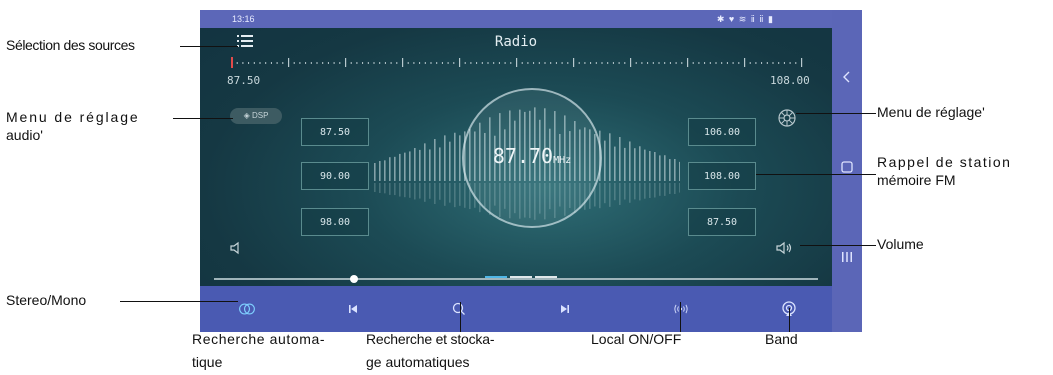  What do you see at coordinates (838, 245) in the screenshot?
I see `leader-volume` at bounding box center [838, 245].